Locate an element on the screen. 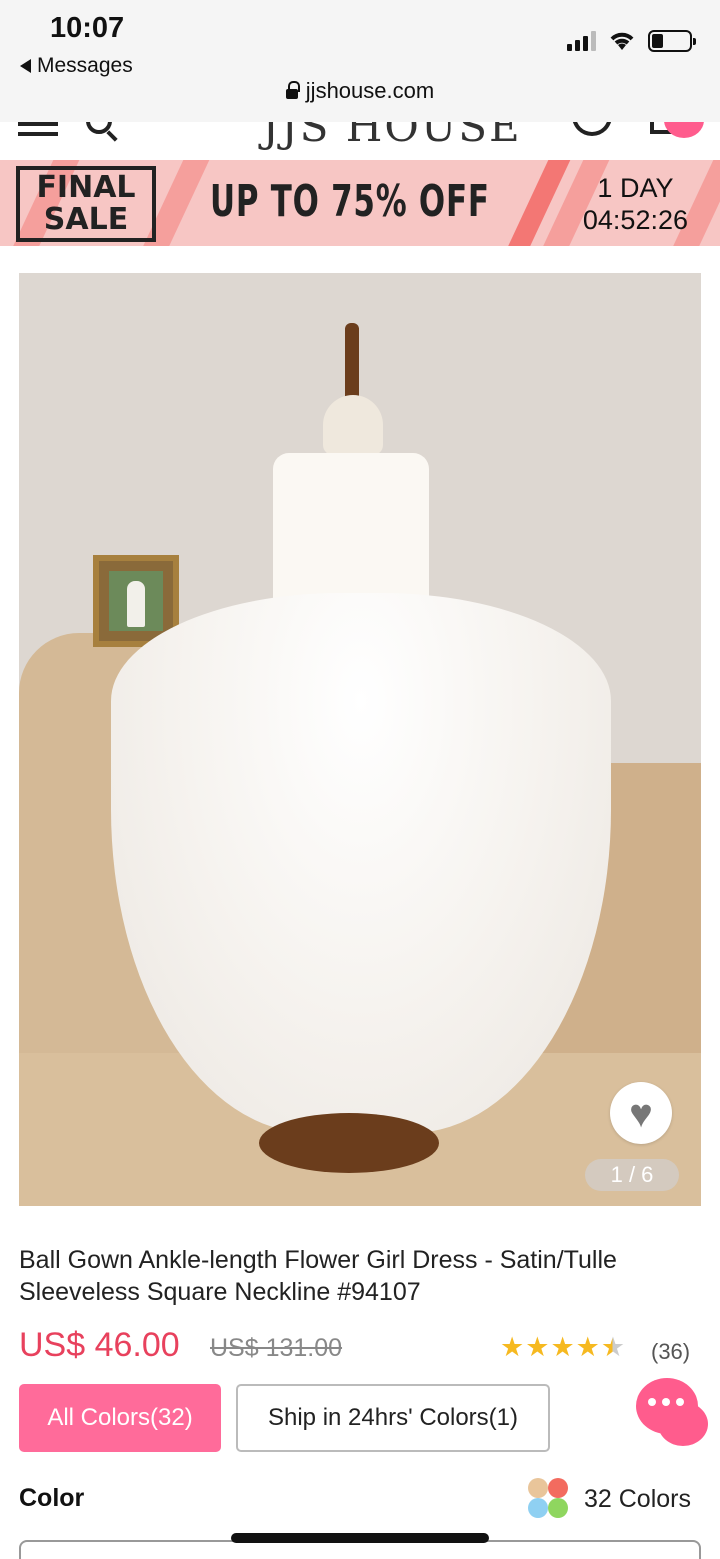 This screenshot has height=1559, width=720. site-logo: JJS HOUSE is located at coordinates (392, 136).